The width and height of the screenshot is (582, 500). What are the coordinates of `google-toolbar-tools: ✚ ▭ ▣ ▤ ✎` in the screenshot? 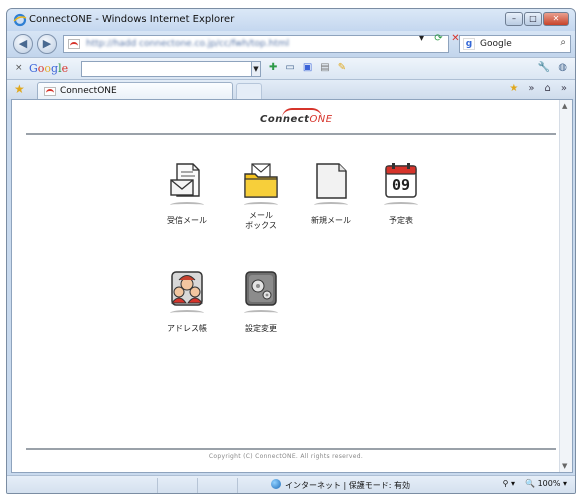 It's located at (307, 67).